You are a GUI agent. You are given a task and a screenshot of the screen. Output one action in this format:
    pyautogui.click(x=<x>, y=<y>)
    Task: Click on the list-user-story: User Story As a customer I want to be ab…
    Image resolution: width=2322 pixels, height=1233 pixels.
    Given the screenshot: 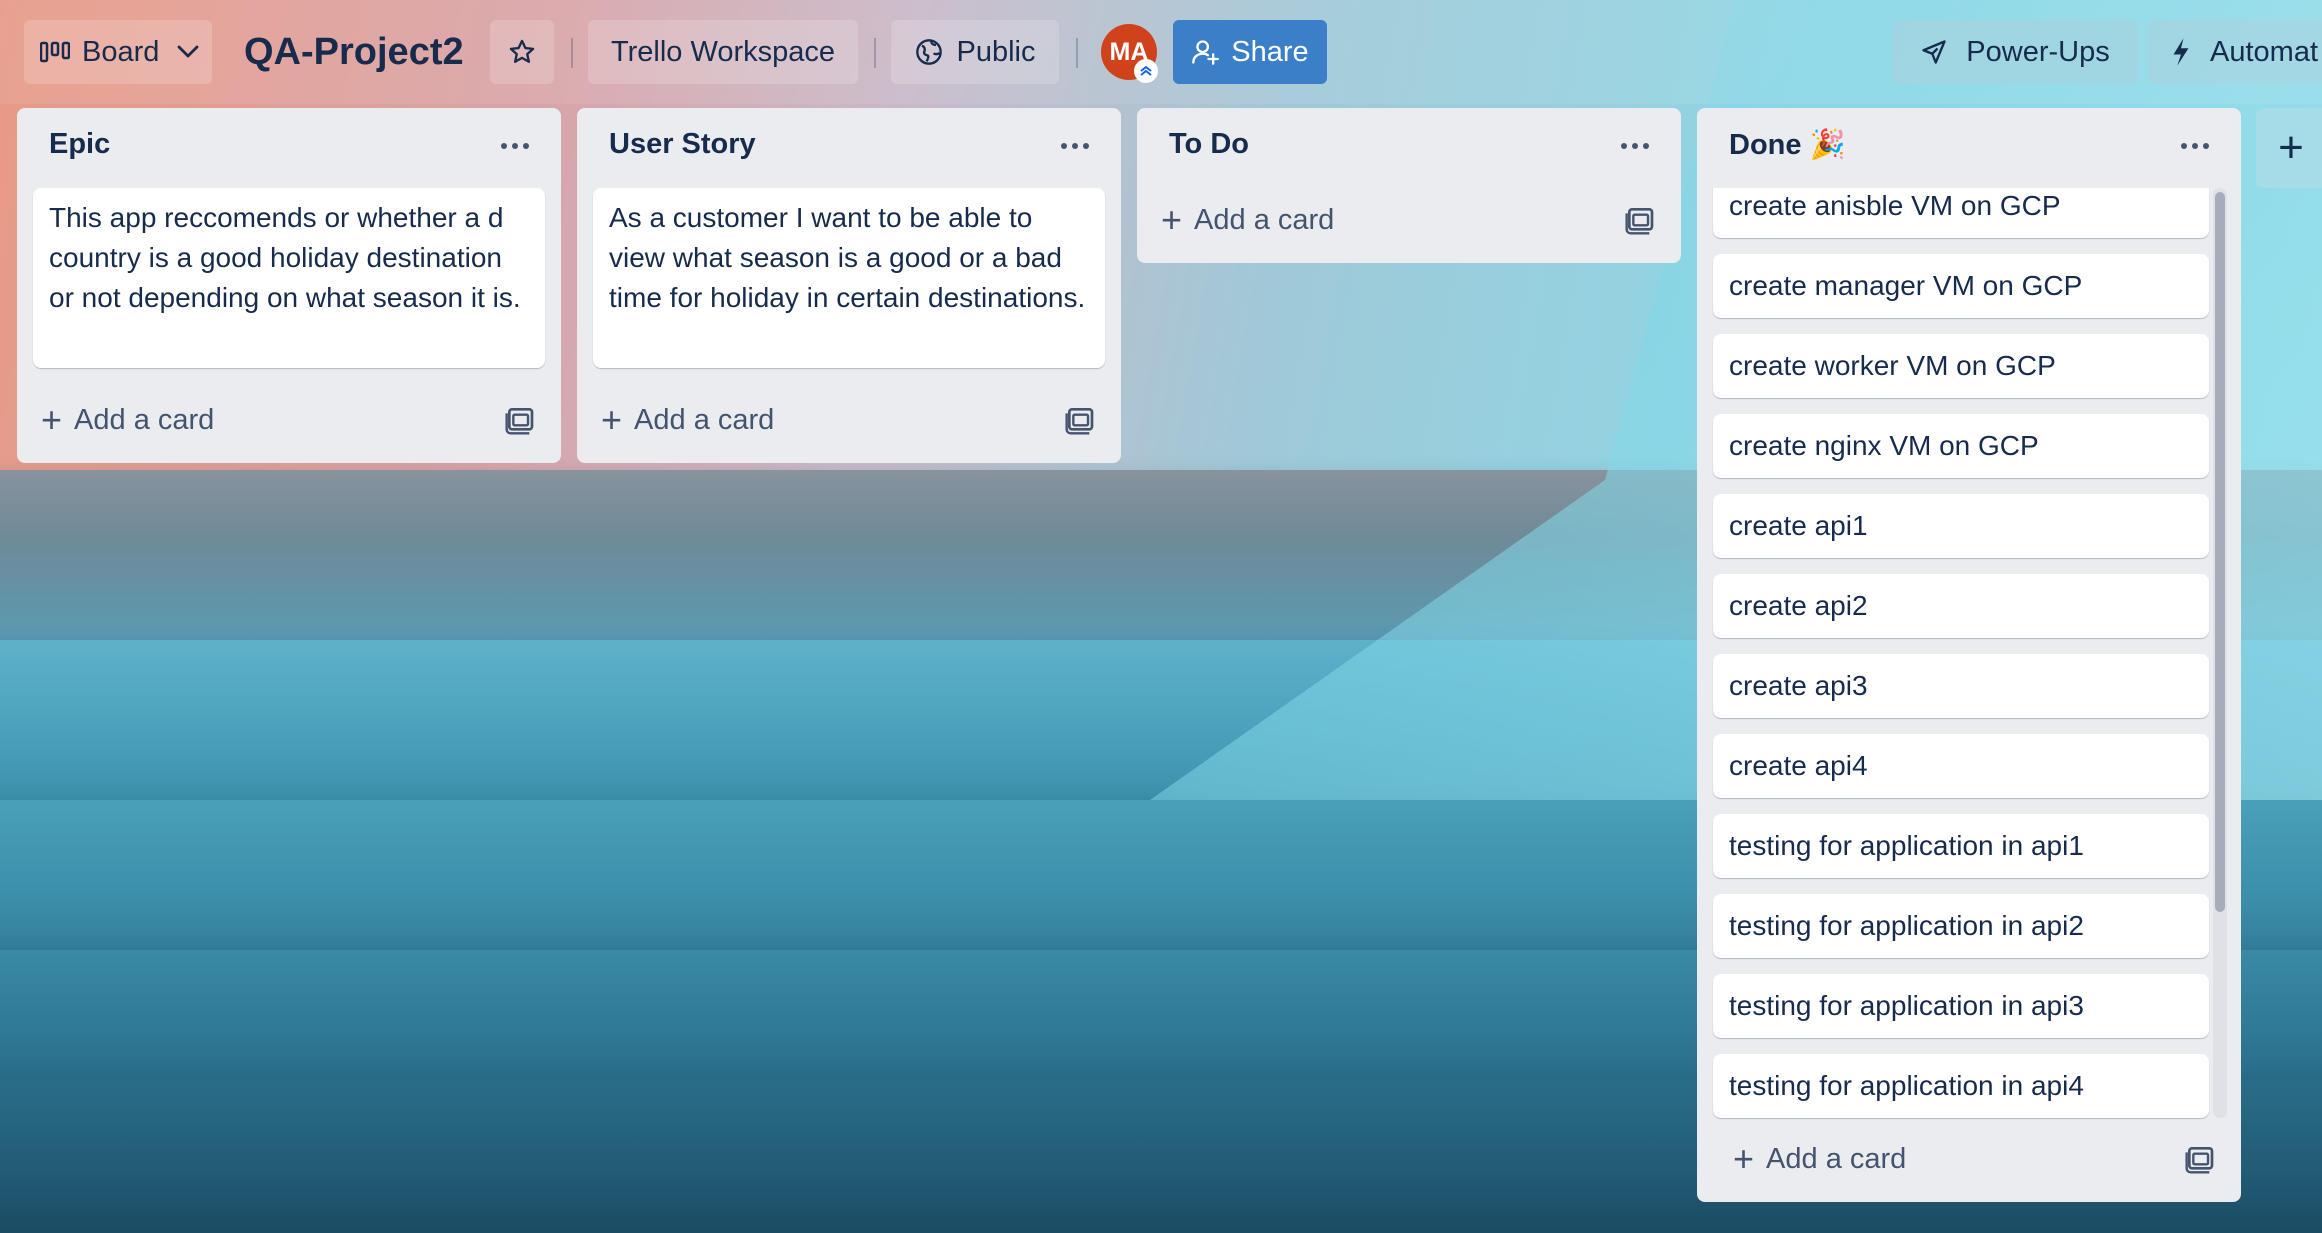 What is the action you would take?
    pyautogui.click(x=849, y=285)
    